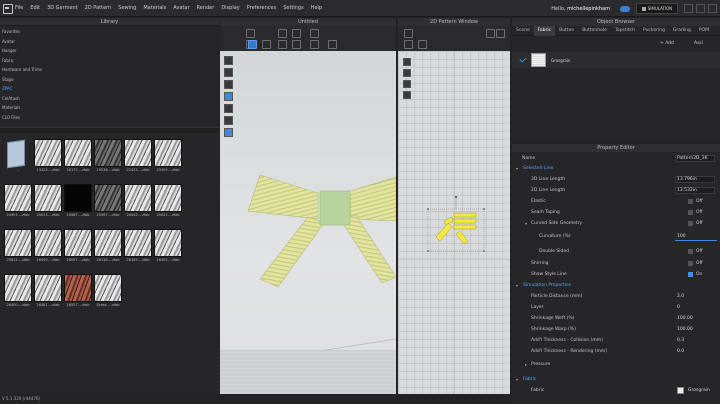 The width and height of the screenshot is (720, 404). I want to click on tab-topstitch: Topstitch, so click(625, 31).